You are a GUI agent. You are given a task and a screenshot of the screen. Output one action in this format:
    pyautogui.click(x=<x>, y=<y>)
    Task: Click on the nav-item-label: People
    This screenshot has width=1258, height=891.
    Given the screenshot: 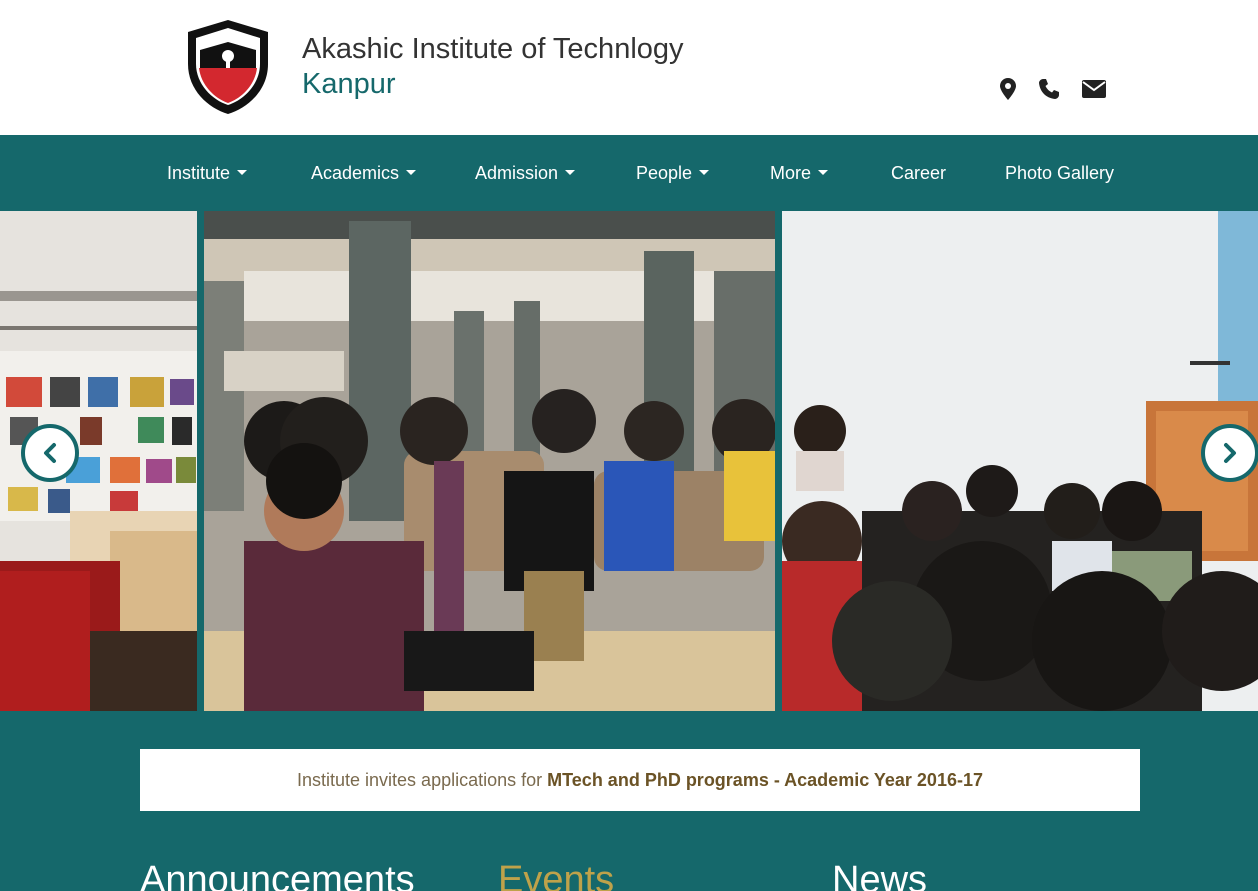 What is the action you would take?
    pyautogui.click(x=664, y=173)
    